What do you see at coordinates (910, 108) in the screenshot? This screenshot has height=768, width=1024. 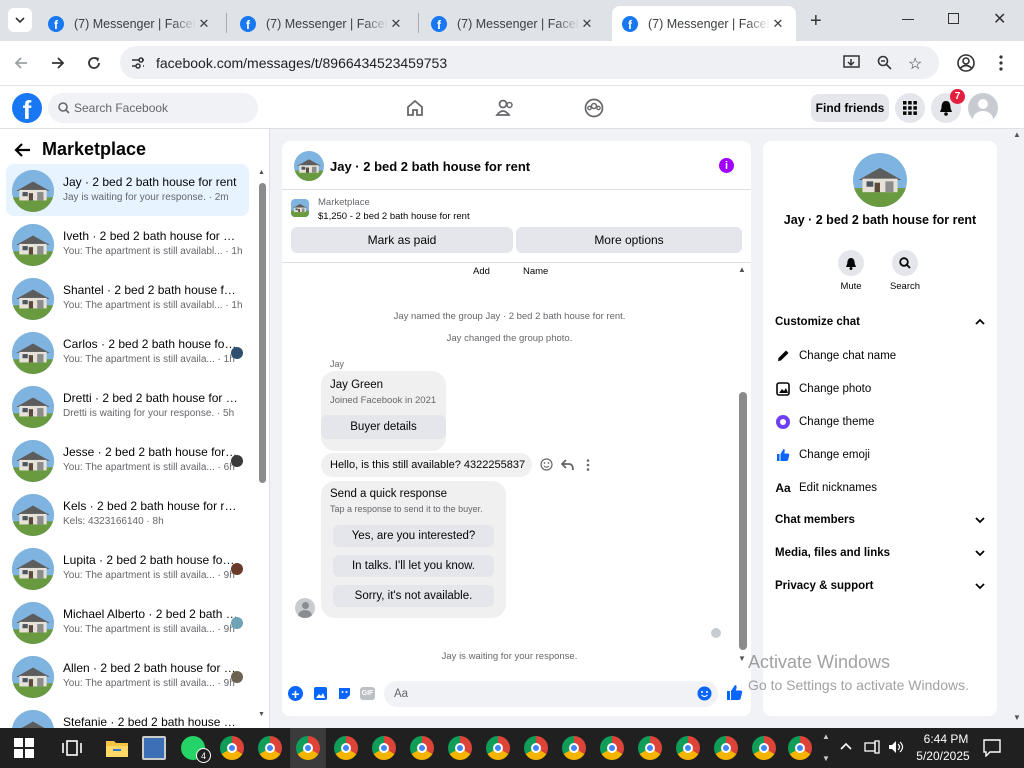 I see `menu-grid-button` at bounding box center [910, 108].